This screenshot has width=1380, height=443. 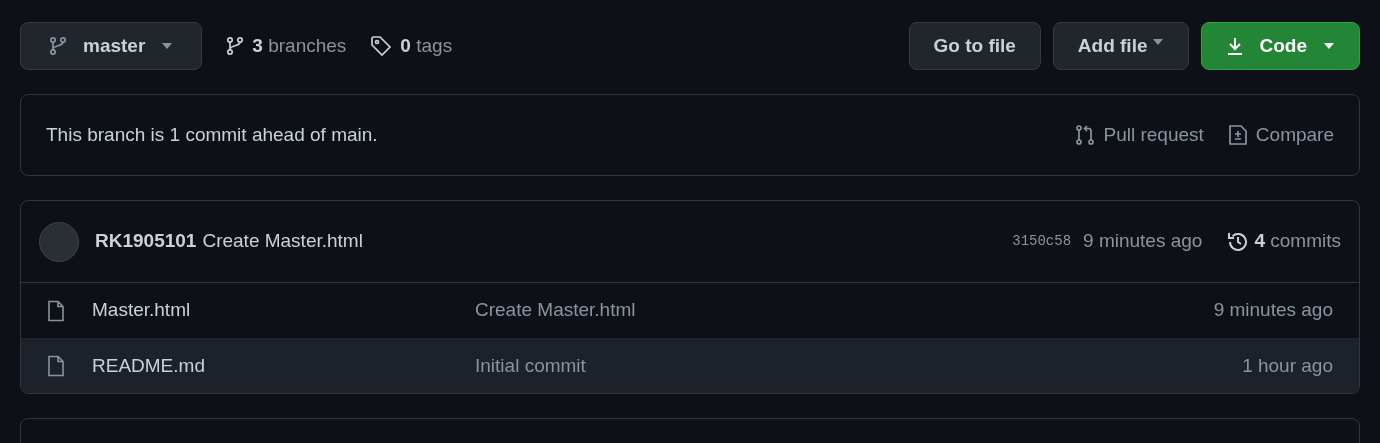 What do you see at coordinates (381, 46) in the screenshot?
I see `tag-icon` at bounding box center [381, 46].